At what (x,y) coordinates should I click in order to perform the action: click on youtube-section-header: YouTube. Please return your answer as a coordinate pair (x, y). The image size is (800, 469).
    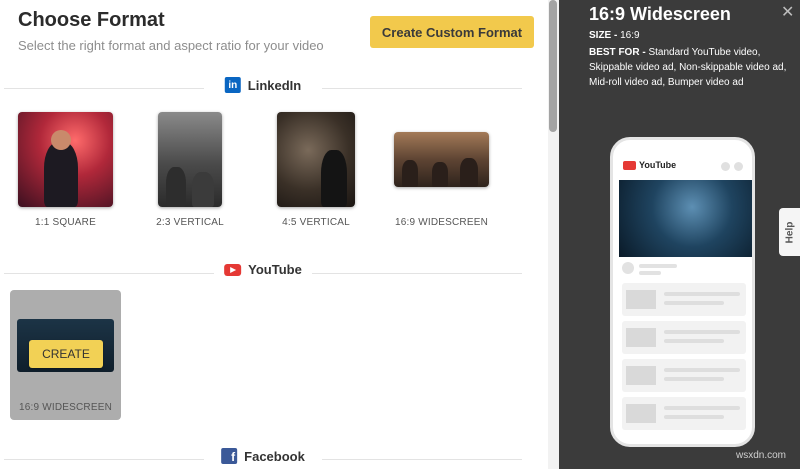
    Looking at the image, I should click on (263, 273).